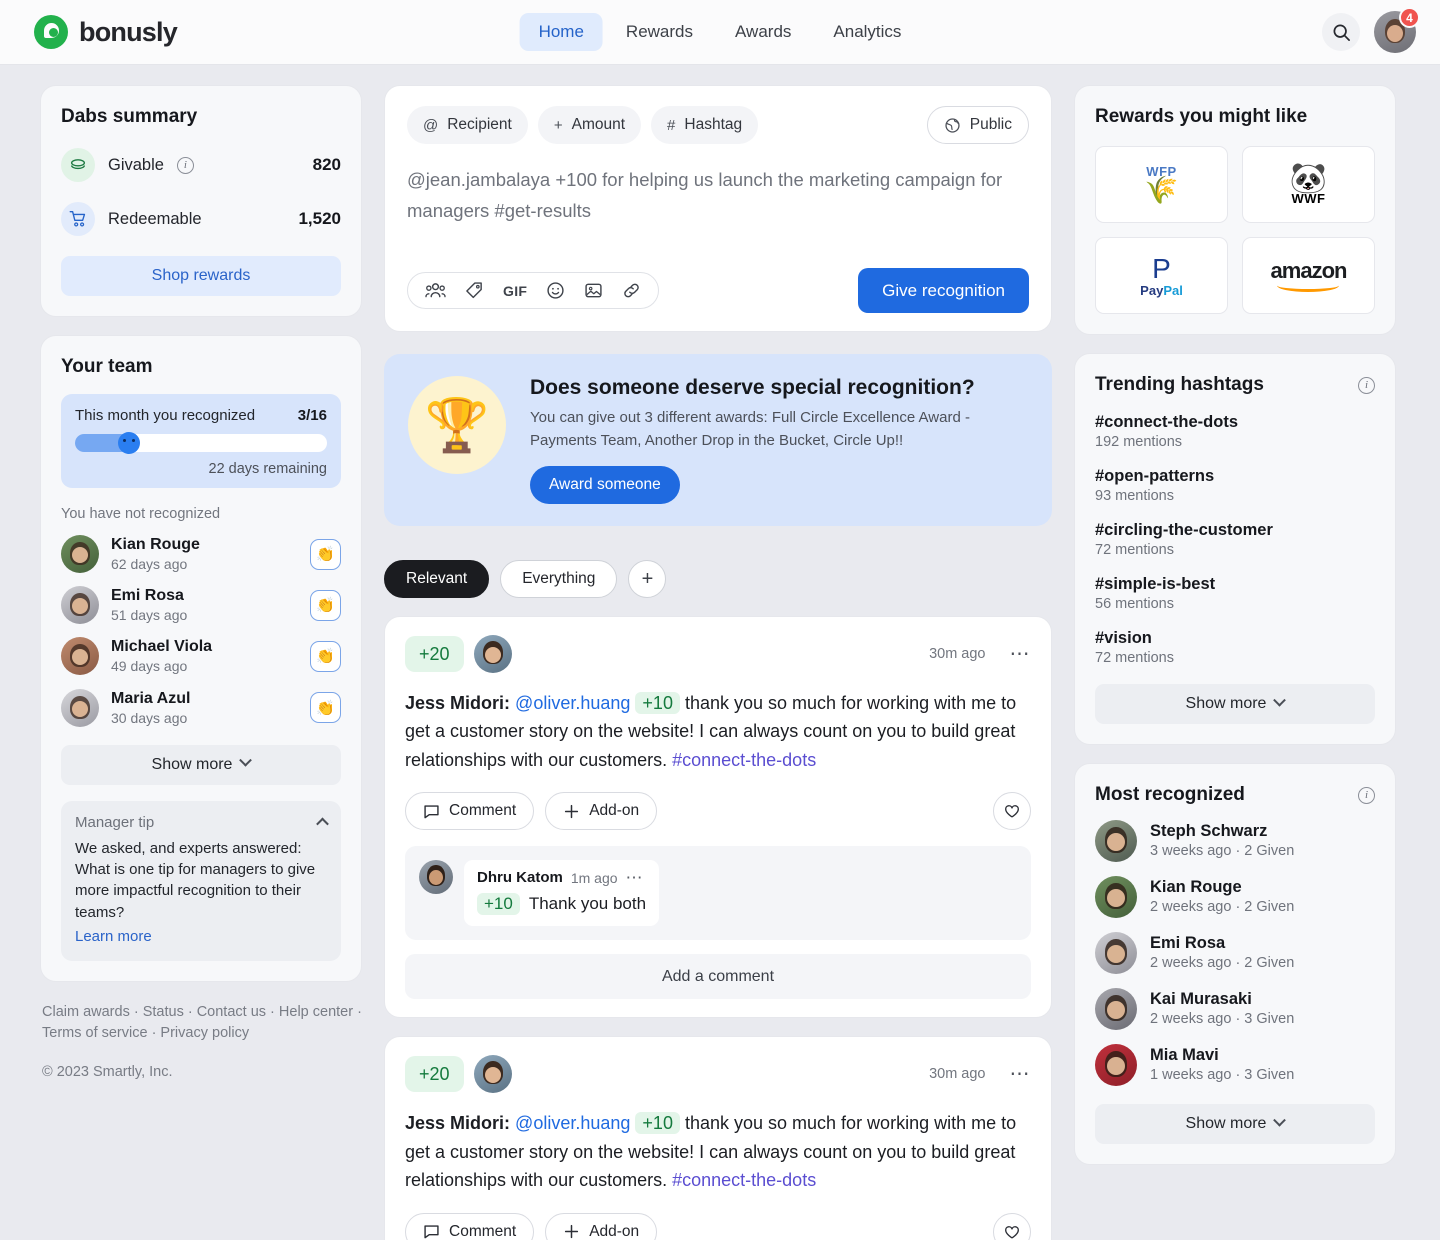  I want to click on list-item: Maria Azul 30 days ago 👏, so click(201, 707).